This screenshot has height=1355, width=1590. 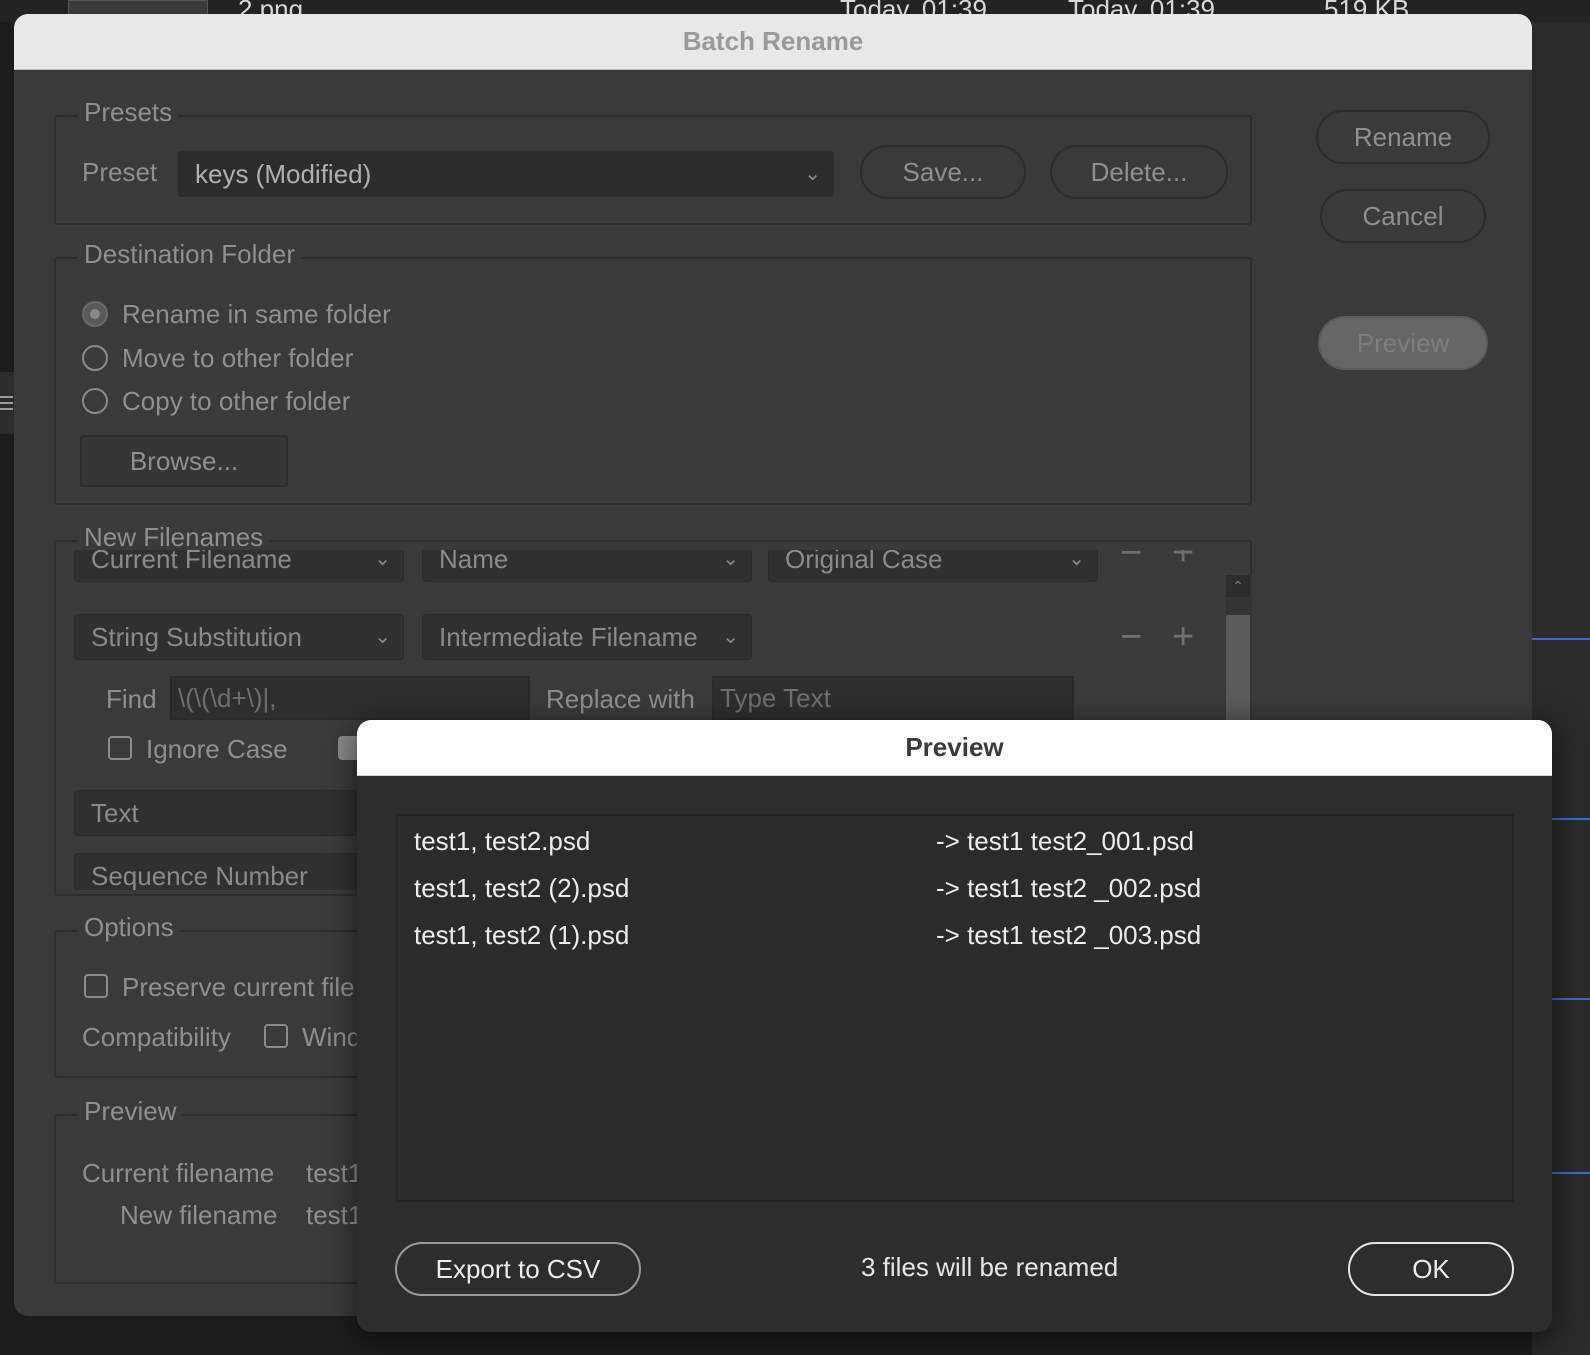 What do you see at coordinates (506, 174) in the screenshot?
I see `preset-select: keys (Modified) ⌄` at bounding box center [506, 174].